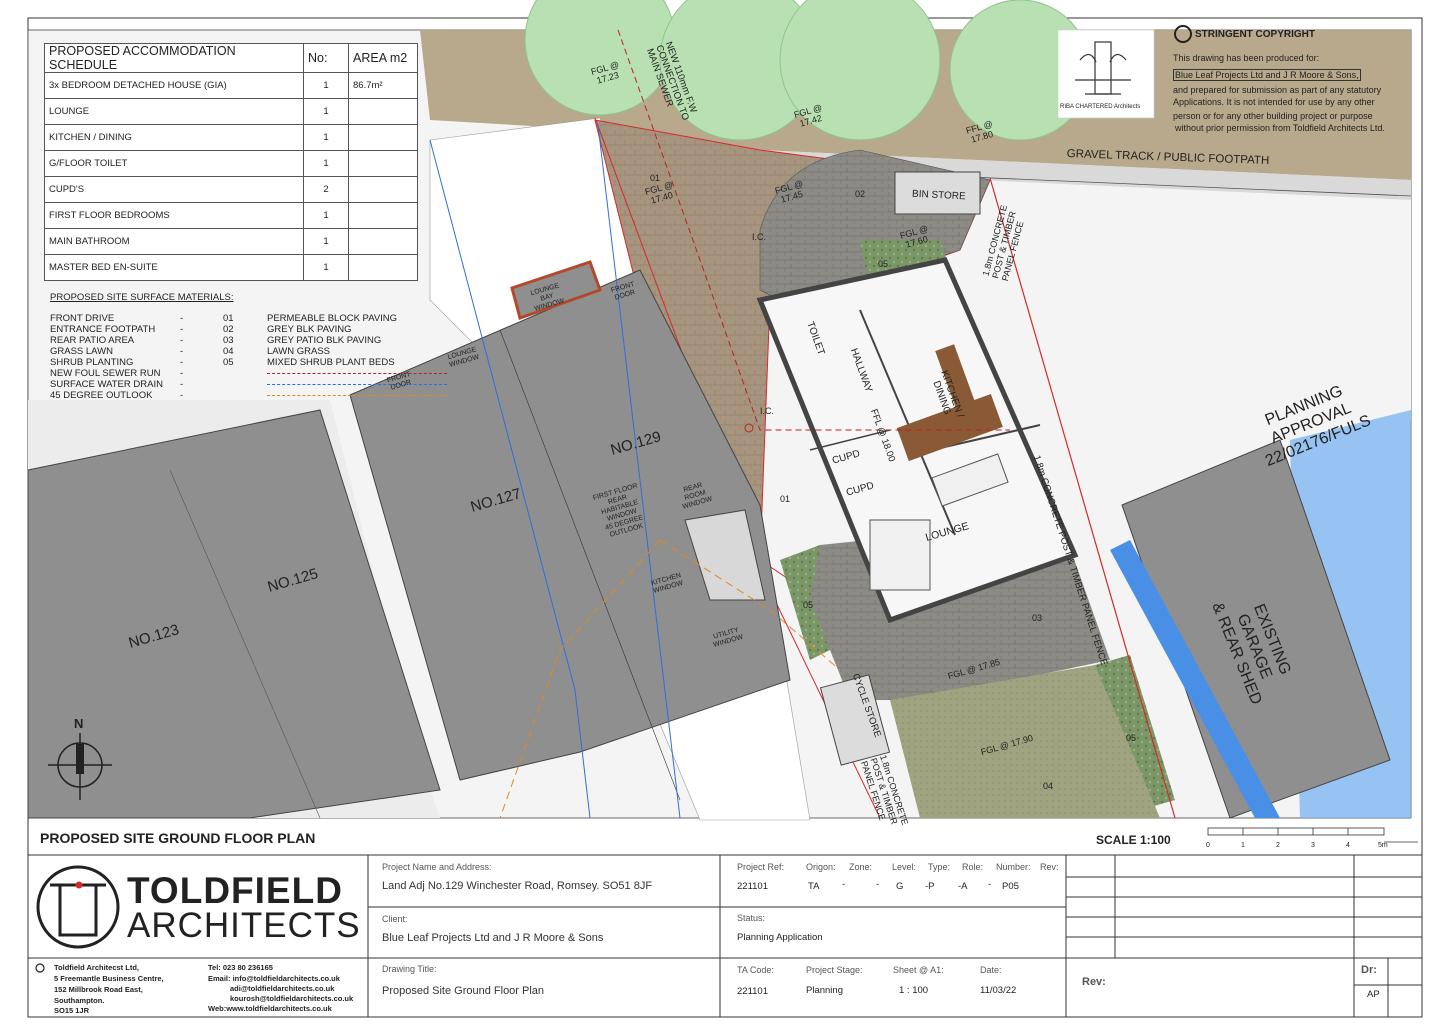  What do you see at coordinates (274, 978) in the screenshot?
I see `company-email: Email: info@toldfieldarchitects.co.uk` at bounding box center [274, 978].